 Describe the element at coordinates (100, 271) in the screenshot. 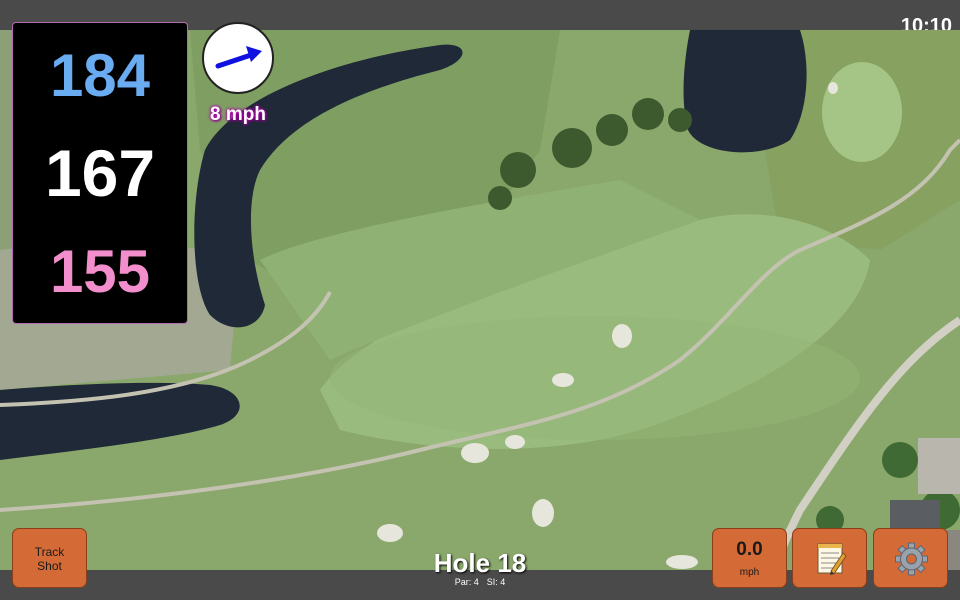

I see `front-yardage: 155` at that location.